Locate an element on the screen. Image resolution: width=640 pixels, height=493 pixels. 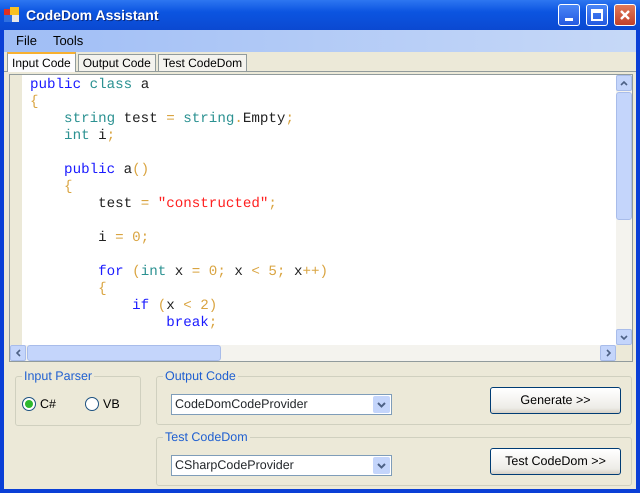
radio-button: VB is located at coordinates (102, 404).